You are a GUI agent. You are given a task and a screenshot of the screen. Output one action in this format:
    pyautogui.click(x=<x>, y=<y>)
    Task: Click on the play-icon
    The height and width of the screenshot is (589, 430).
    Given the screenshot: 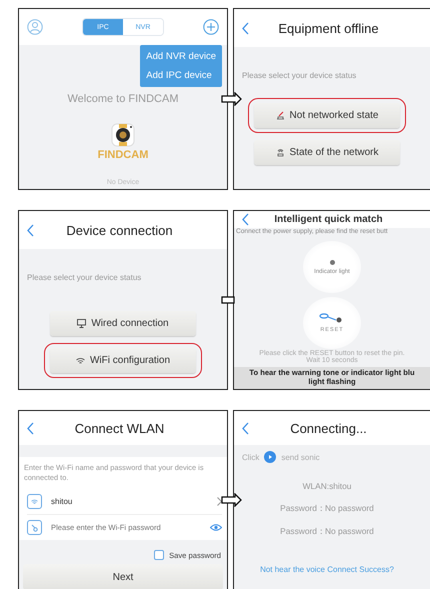 What is the action you would take?
    pyautogui.click(x=270, y=457)
    